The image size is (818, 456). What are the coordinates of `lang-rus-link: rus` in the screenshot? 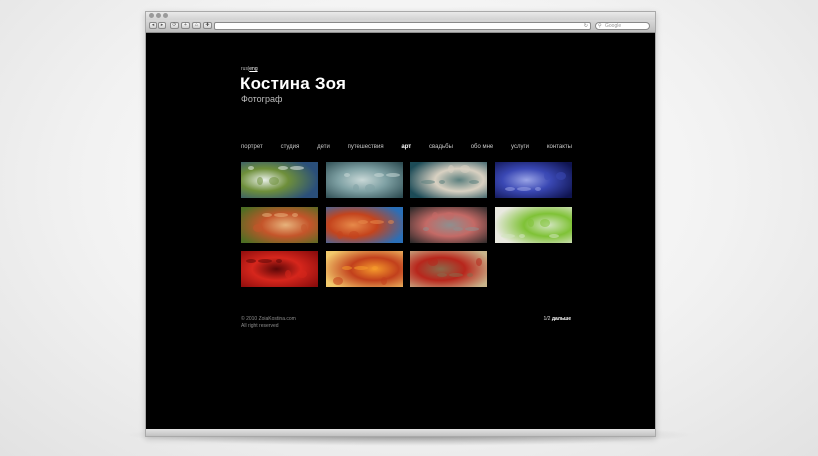 It's located at (244, 69).